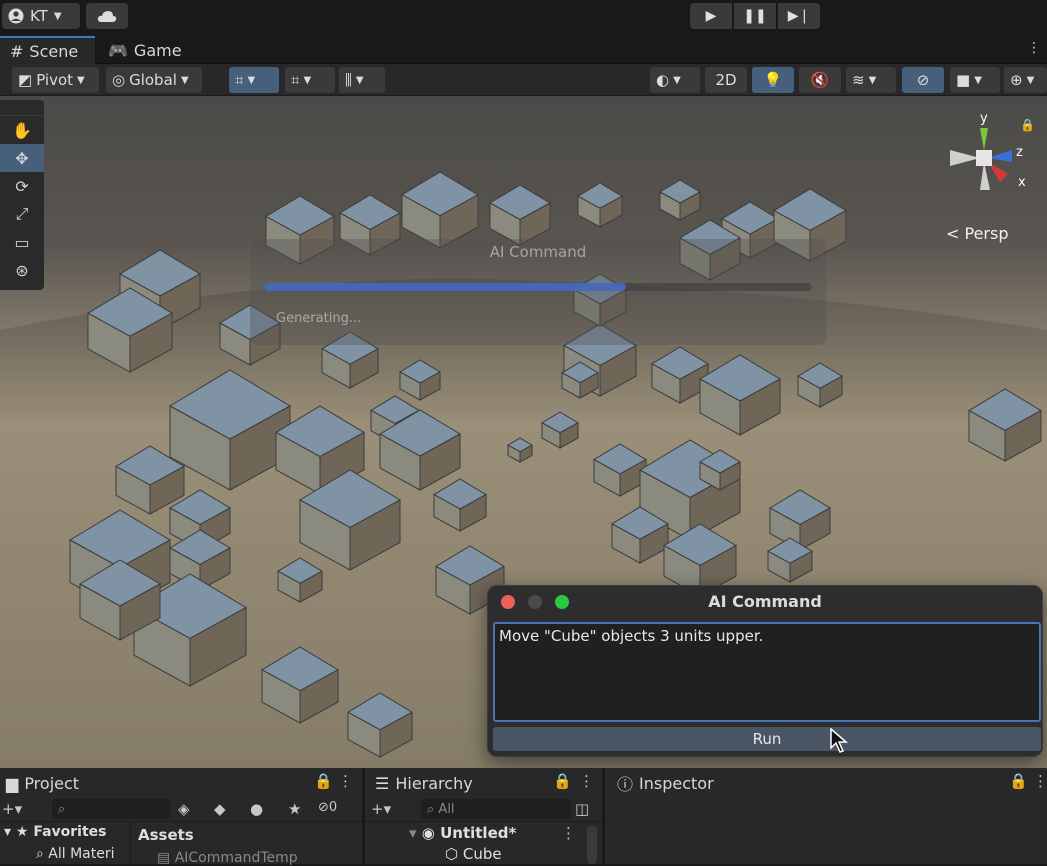 The height and width of the screenshot is (866, 1047). I want to click on hand-icon: ✋, so click(22, 130).